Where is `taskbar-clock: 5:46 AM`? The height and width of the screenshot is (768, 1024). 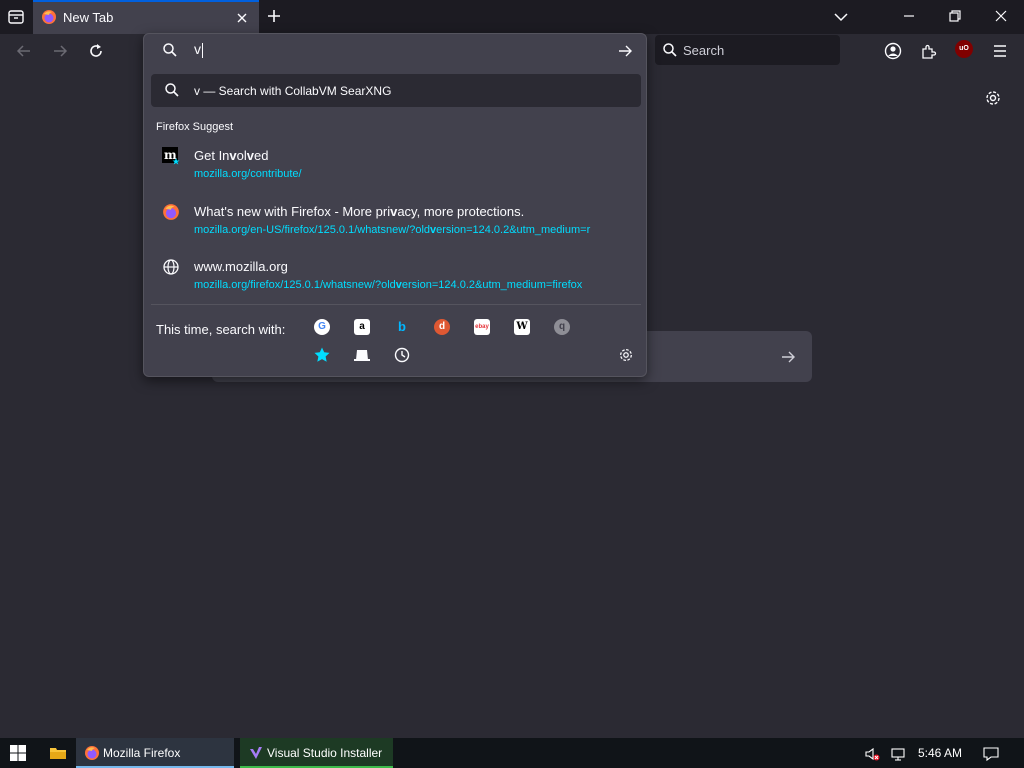
taskbar-clock: 5:46 AM is located at coordinates (940, 753).